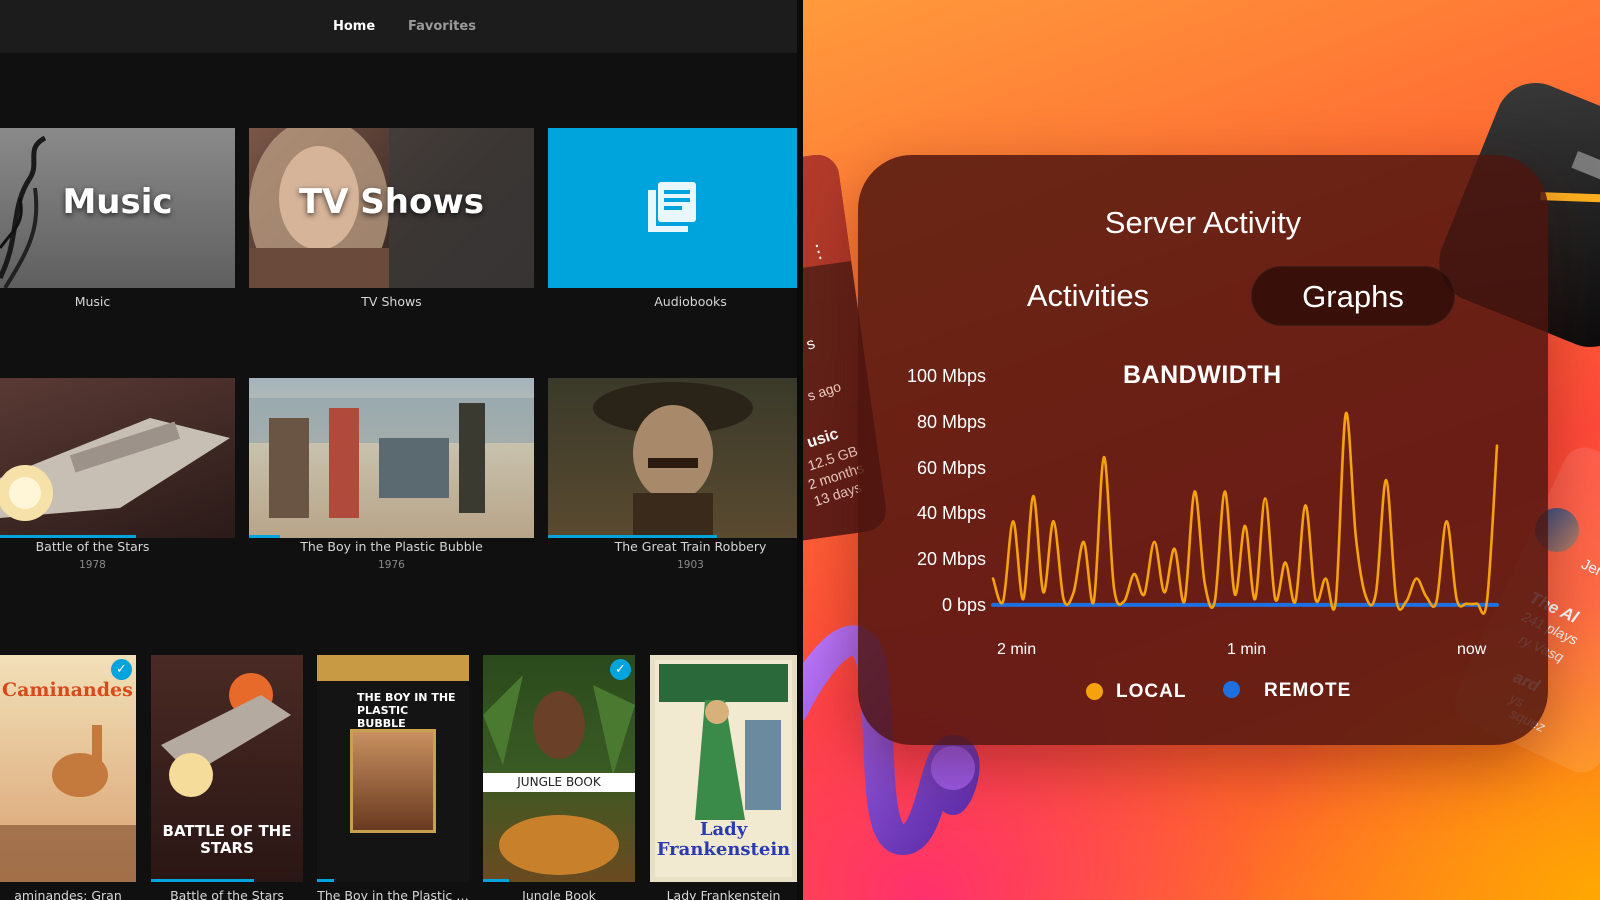 Image resolution: width=1600 pixels, height=900 pixels. I want to click on series-line-local, so click(1245, 513).